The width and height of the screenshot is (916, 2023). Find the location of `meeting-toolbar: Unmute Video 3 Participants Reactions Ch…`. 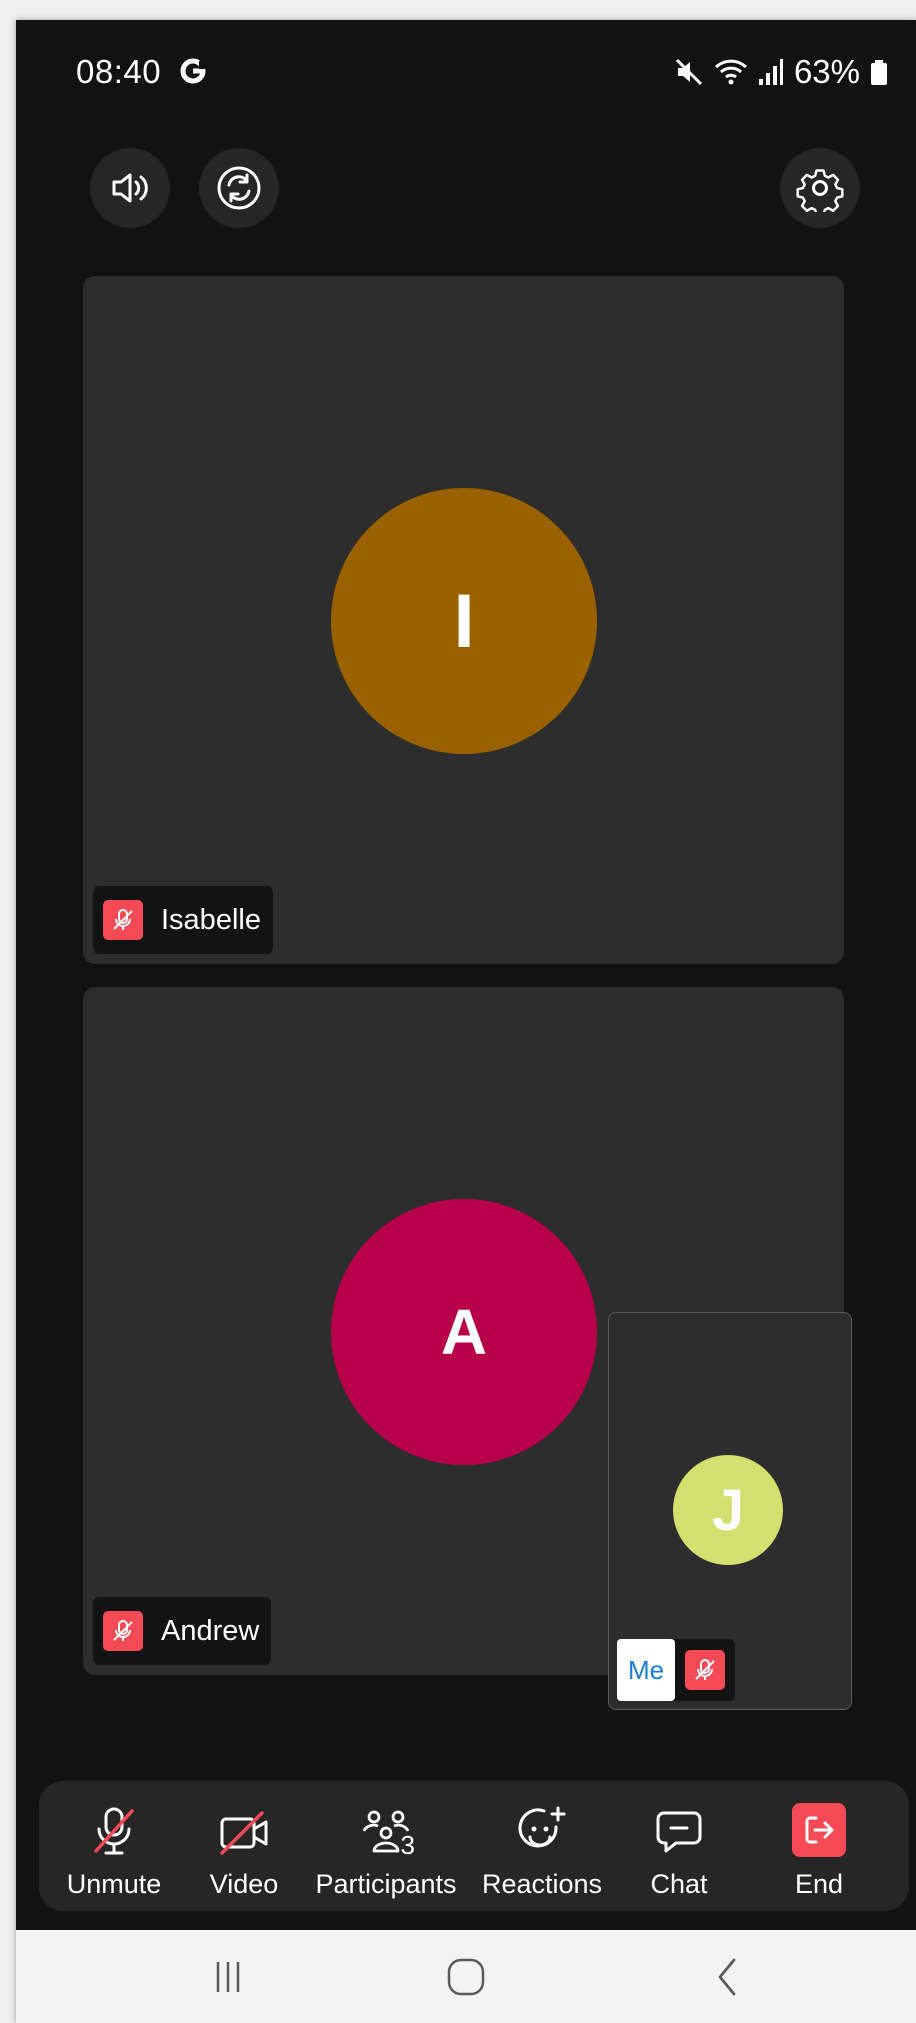

meeting-toolbar: Unmute Video 3 Participants Reactions Ch… is located at coordinates (474, 1846).